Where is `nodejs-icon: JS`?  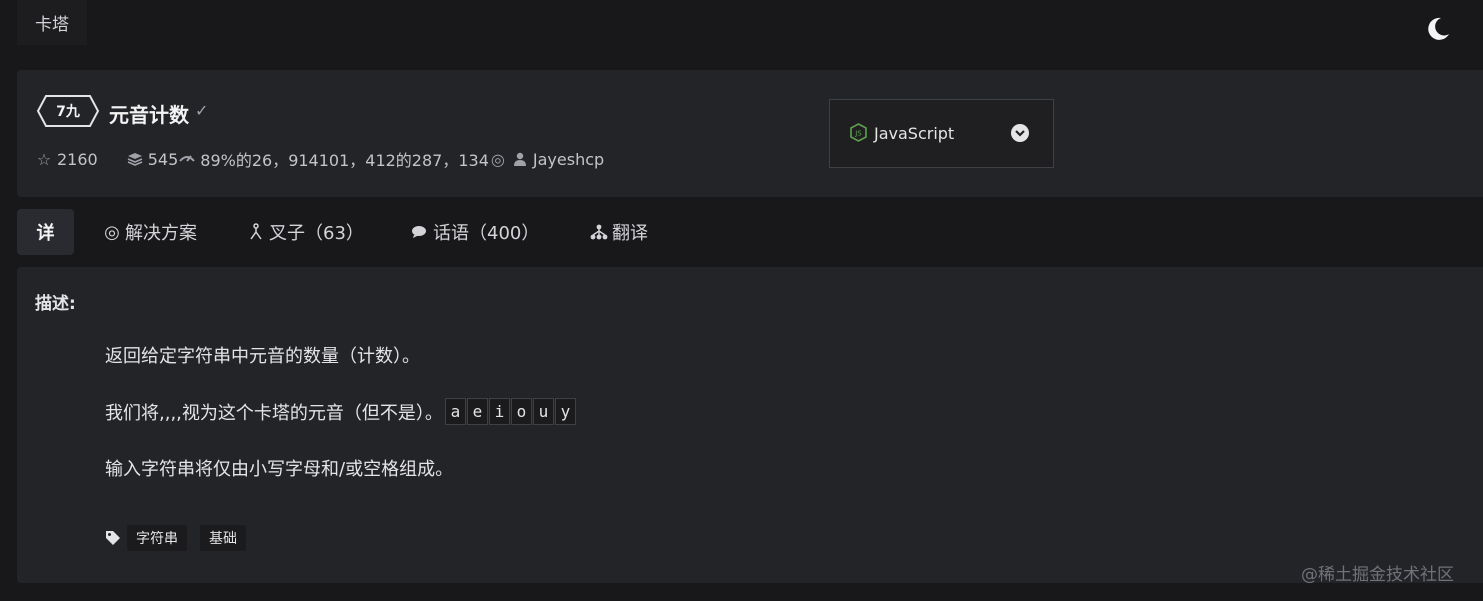
nodejs-icon: JS is located at coordinates (858, 132).